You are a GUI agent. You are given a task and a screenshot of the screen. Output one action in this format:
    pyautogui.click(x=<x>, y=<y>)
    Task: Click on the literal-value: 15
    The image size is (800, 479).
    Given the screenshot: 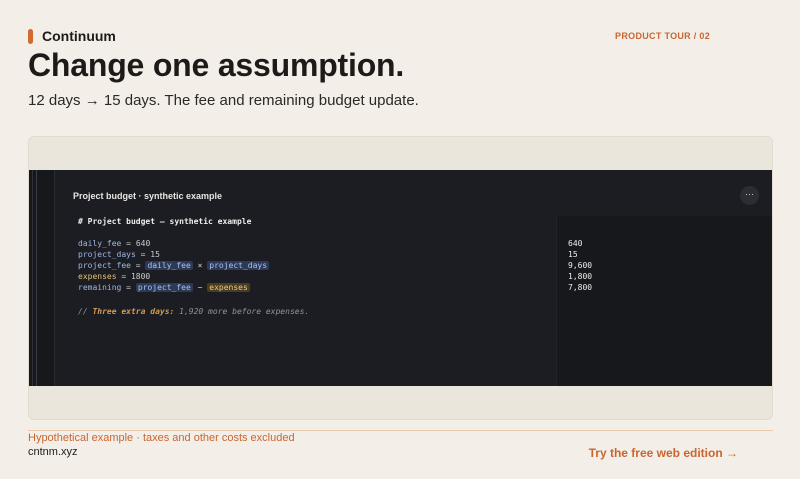 What is the action you would take?
    pyautogui.click(x=155, y=254)
    